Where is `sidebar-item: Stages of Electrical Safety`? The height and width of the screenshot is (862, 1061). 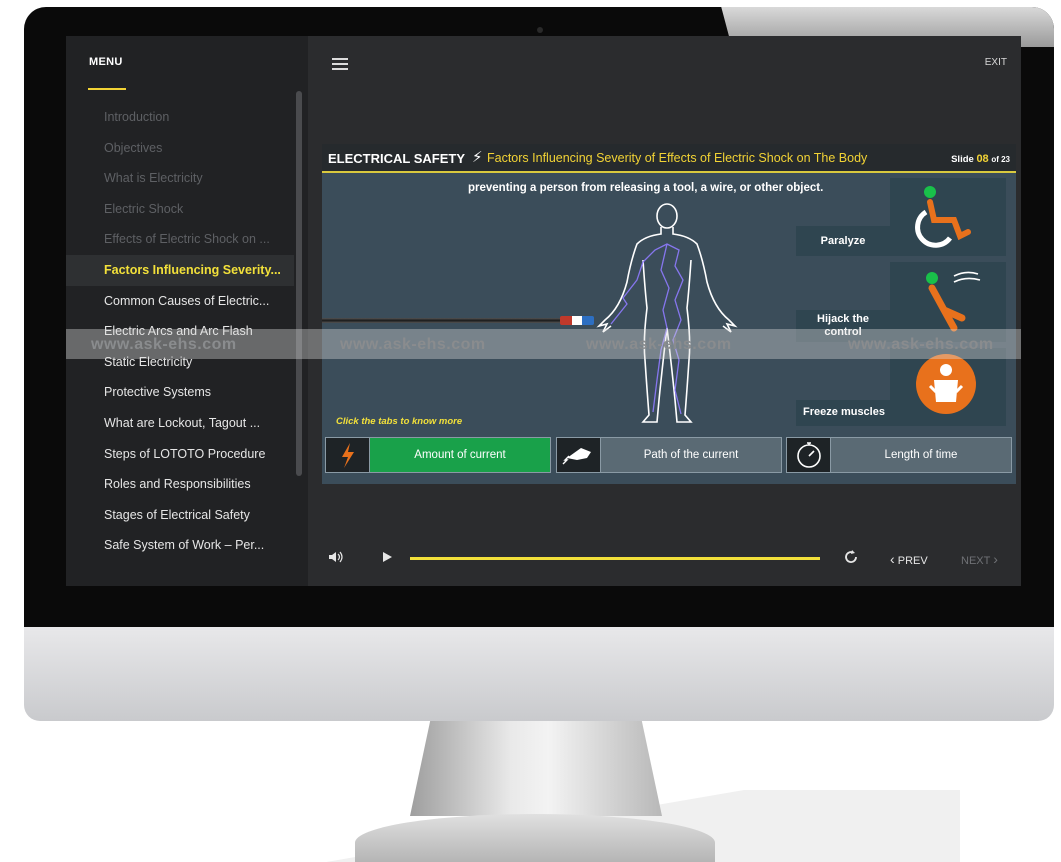
sidebar-item: Stages of Electrical Safety is located at coordinates (180, 515).